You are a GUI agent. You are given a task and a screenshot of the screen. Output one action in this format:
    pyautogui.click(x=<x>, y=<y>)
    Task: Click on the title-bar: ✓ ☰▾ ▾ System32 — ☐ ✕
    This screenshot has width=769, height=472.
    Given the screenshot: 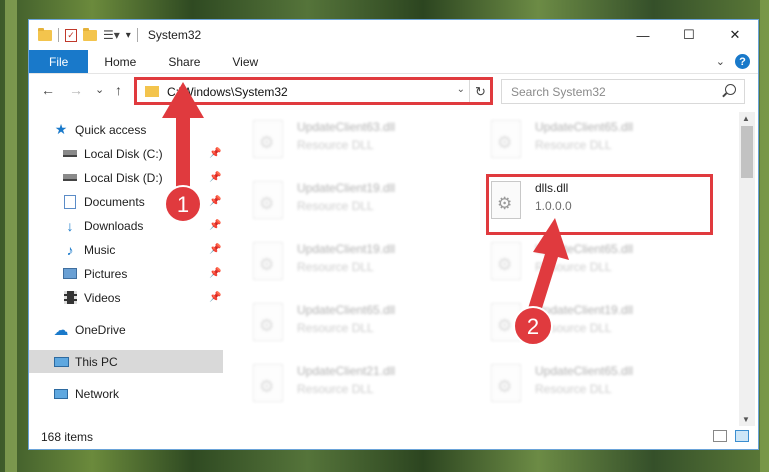 What is the action you would take?
    pyautogui.click(x=393, y=35)
    